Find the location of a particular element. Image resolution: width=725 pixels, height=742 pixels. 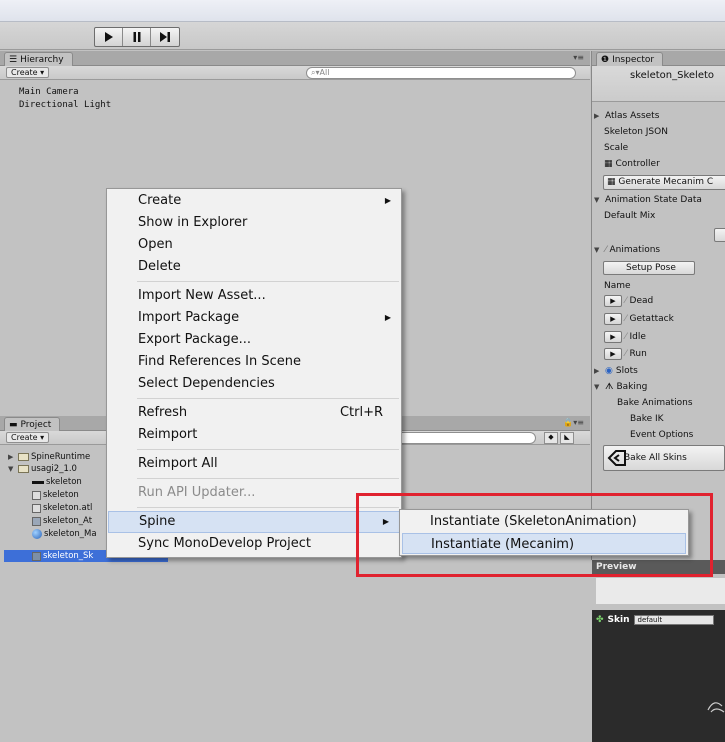

inspector-tab: ❶ Inspector is located at coordinates (630, 59).